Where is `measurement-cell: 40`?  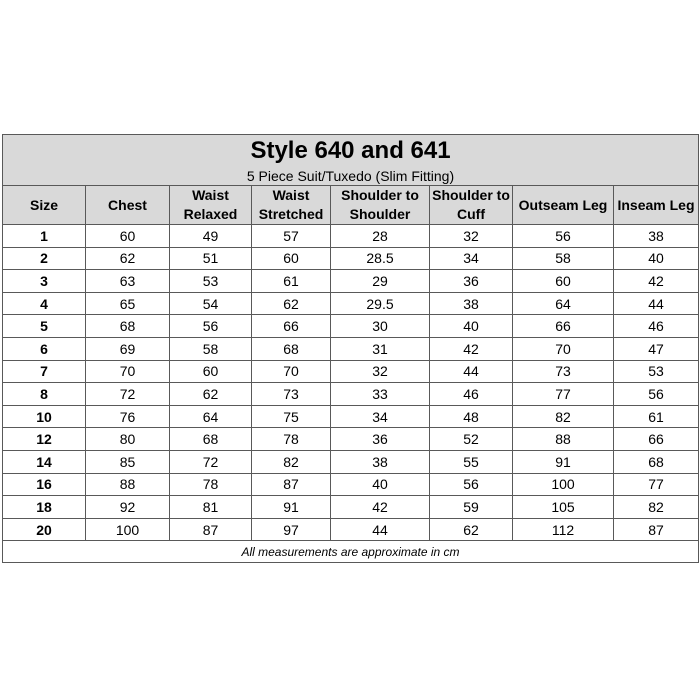 measurement-cell: 40 is located at coordinates (380, 484).